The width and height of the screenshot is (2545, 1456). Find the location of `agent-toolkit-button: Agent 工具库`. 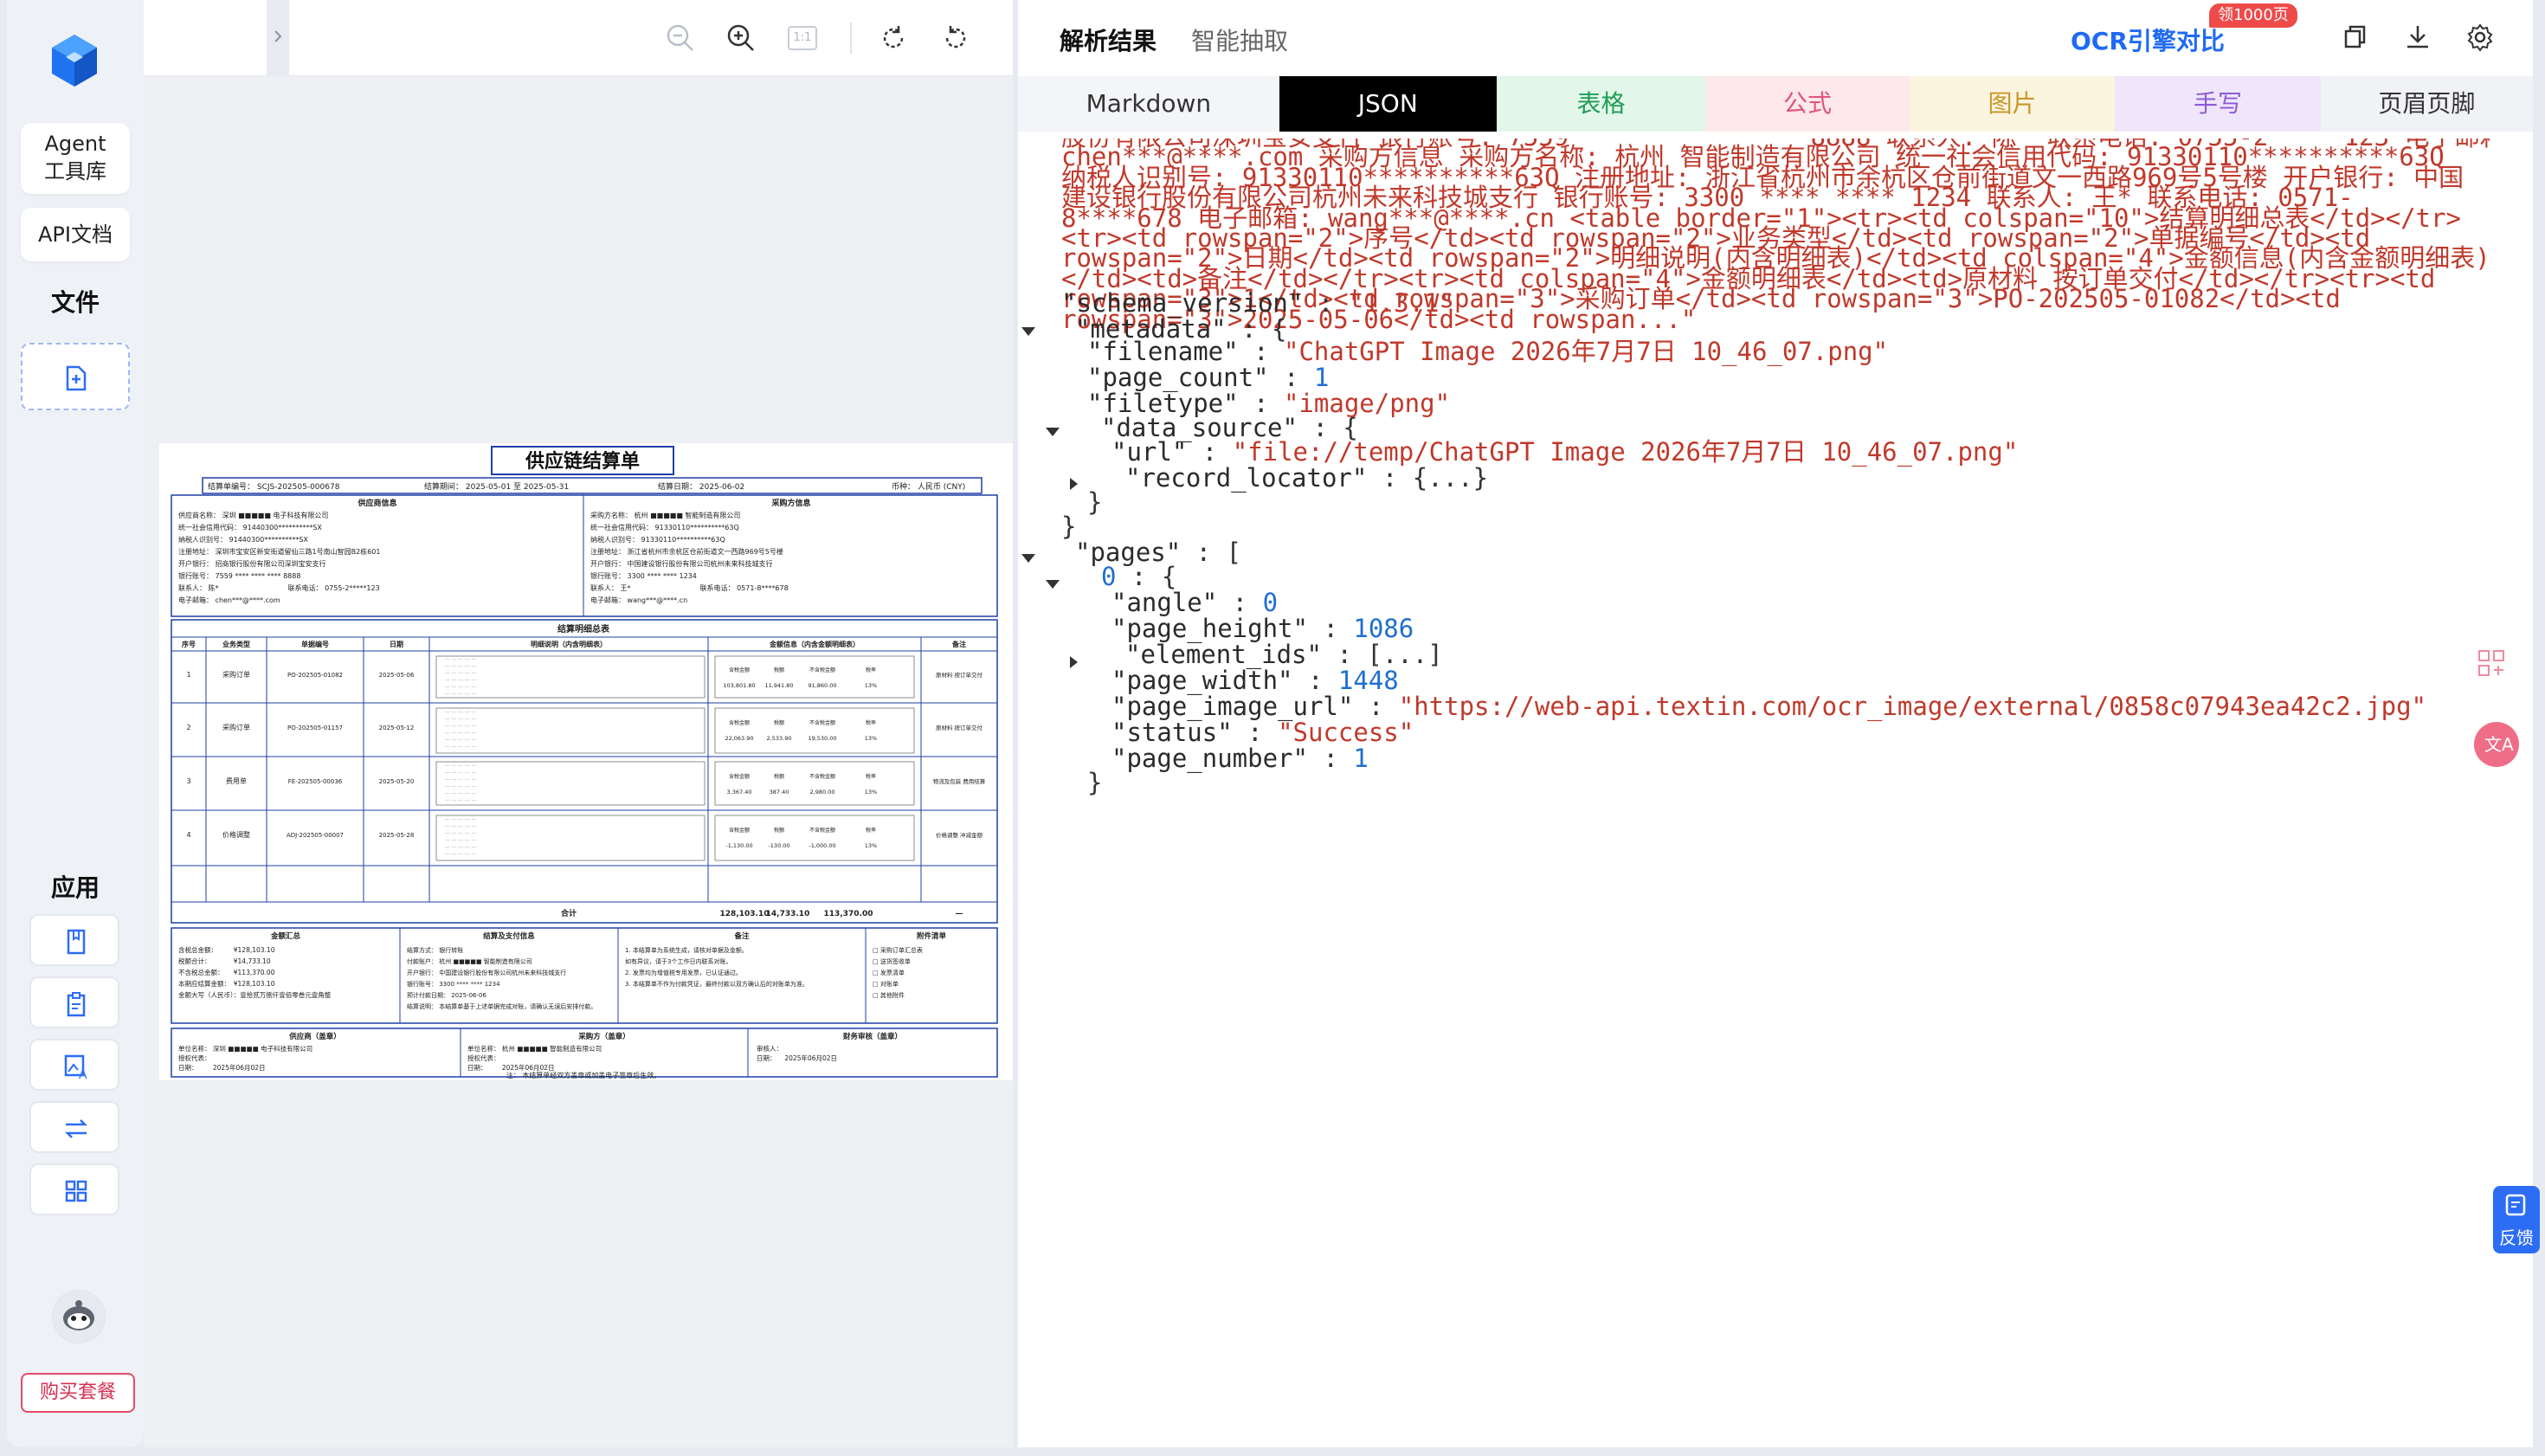

agent-toolkit-button: Agent 工具库 is located at coordinates (76, 158).